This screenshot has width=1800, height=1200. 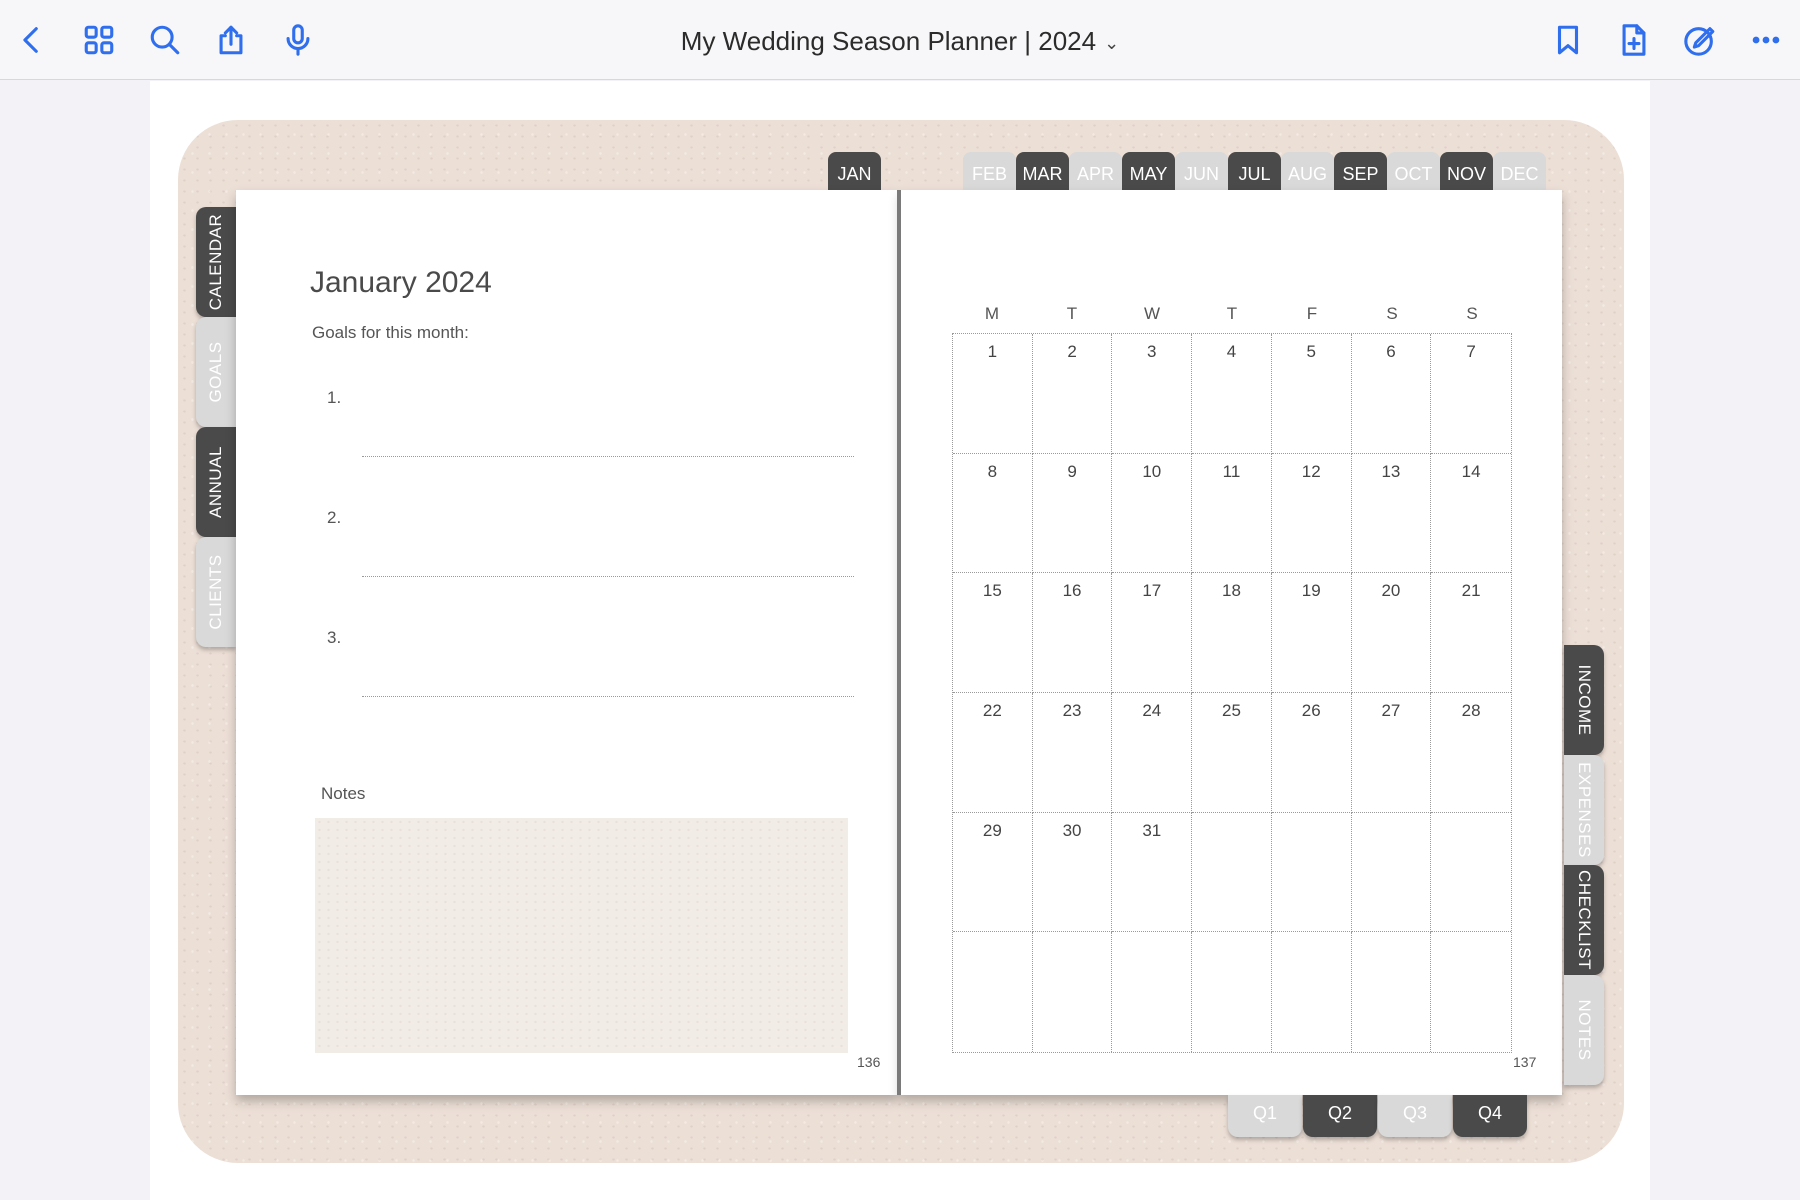 I want to click on weekday-header: M, so click(x=992, y=313).